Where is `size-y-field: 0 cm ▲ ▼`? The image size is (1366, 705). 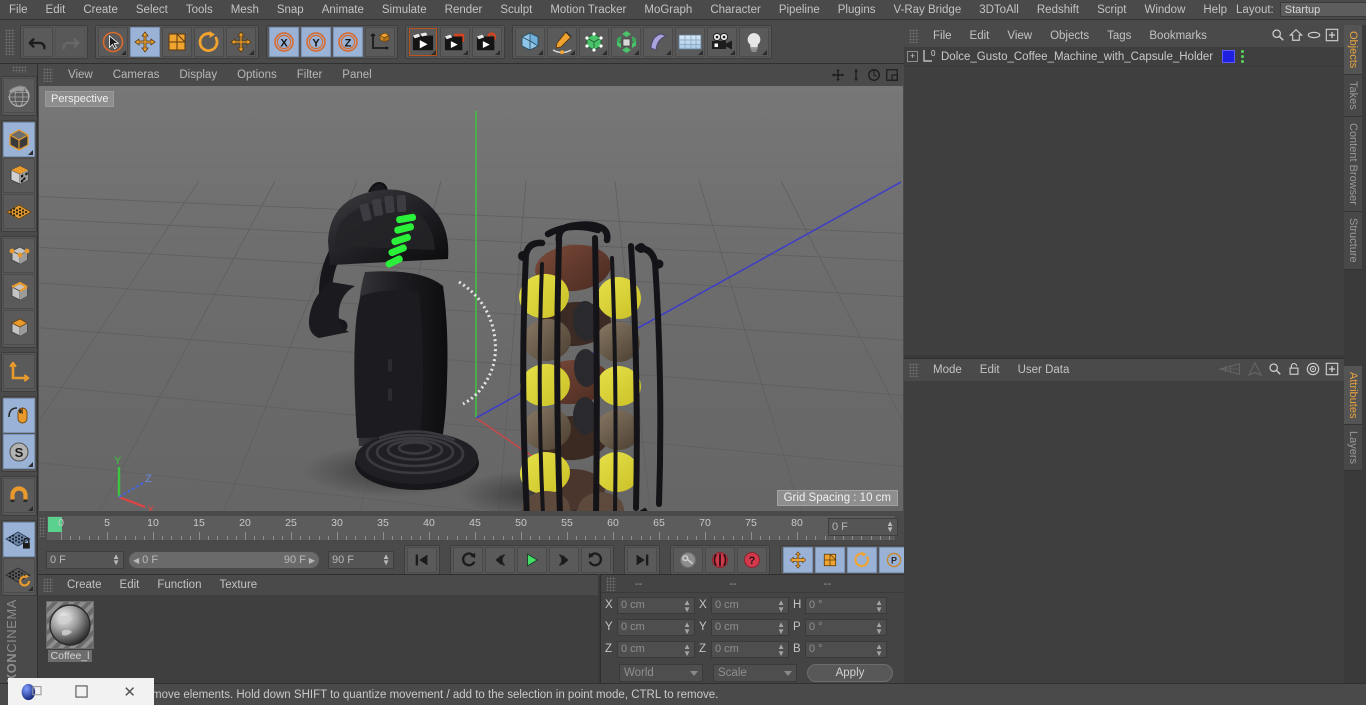 size-y-field: 0 cm ▲ ▼ is located at coordinates (750, 627).